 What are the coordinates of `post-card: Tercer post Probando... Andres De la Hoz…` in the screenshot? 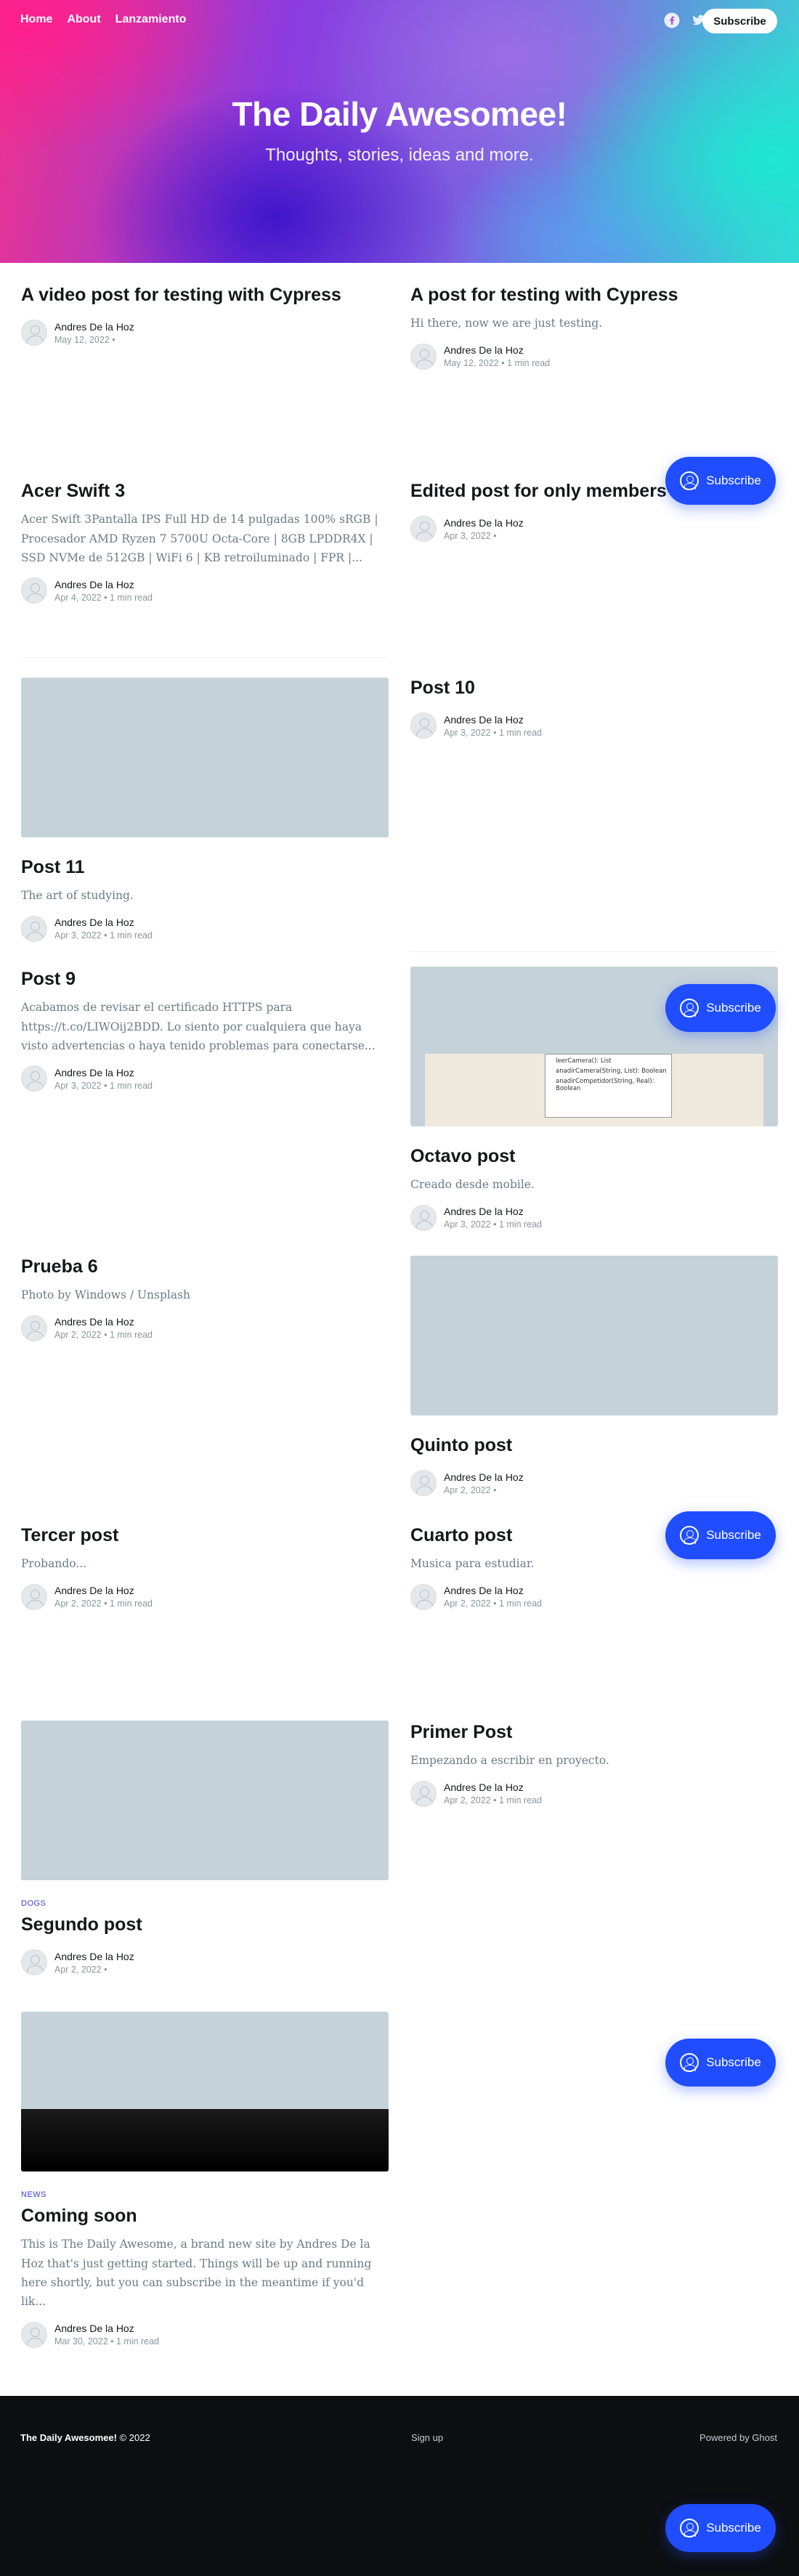 It's located at (205, 1567).